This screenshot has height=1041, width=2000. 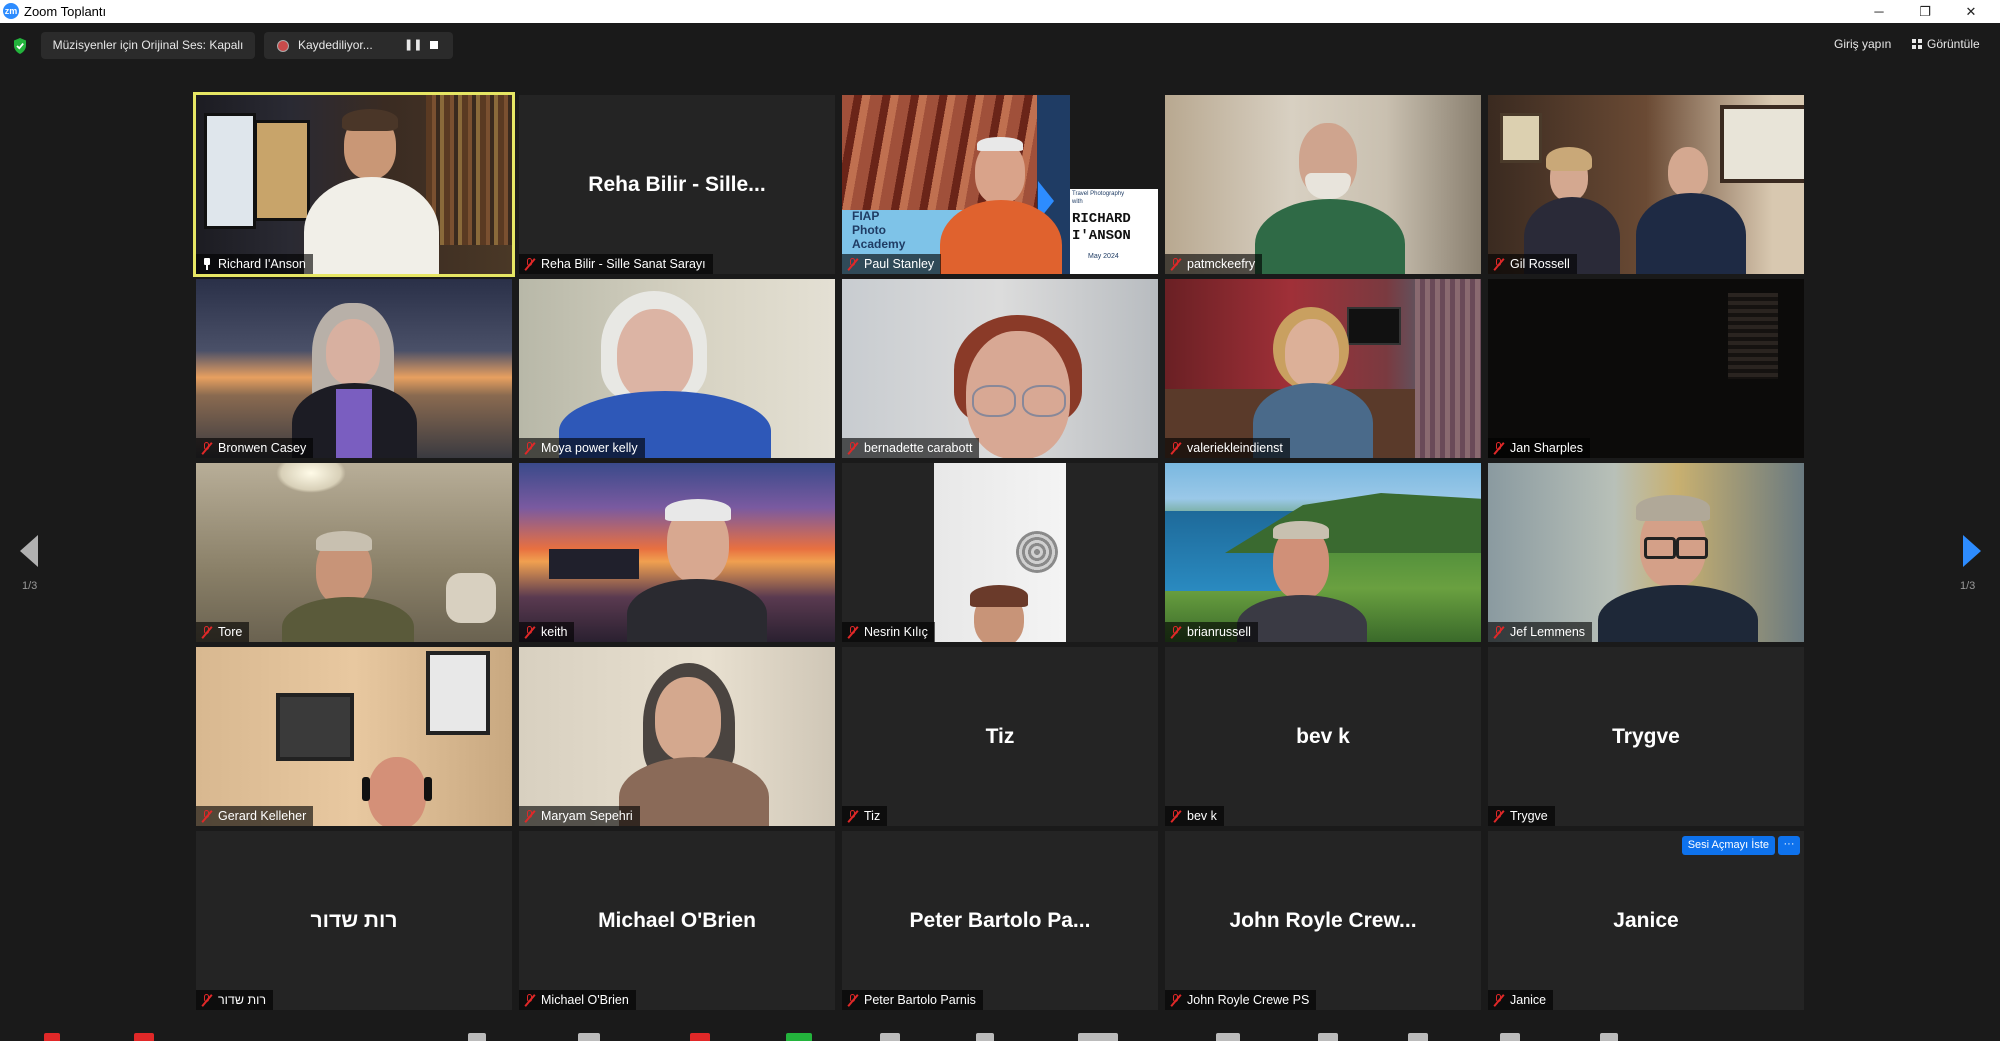 What do you see at coordinates (1548, 632) in the screenshot?
I see `participant-name: Jef Lemmens` at bounding box center [1548, 632].